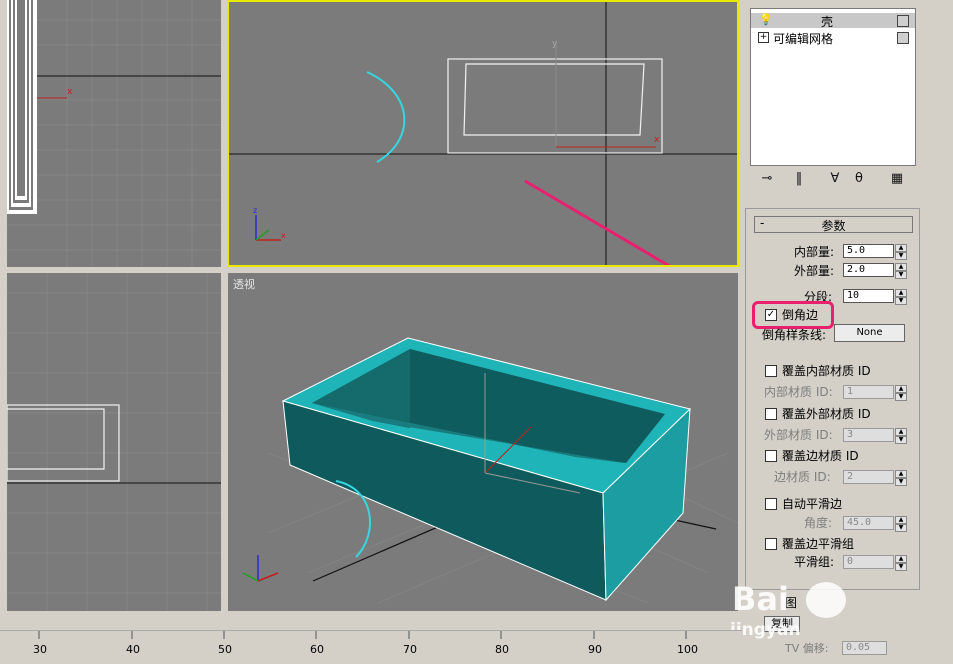  What do you see at coordinates (814, 252) in the screenshot?
I see `inner-amount-label: 内部量:` at bounding box center [814, 252].